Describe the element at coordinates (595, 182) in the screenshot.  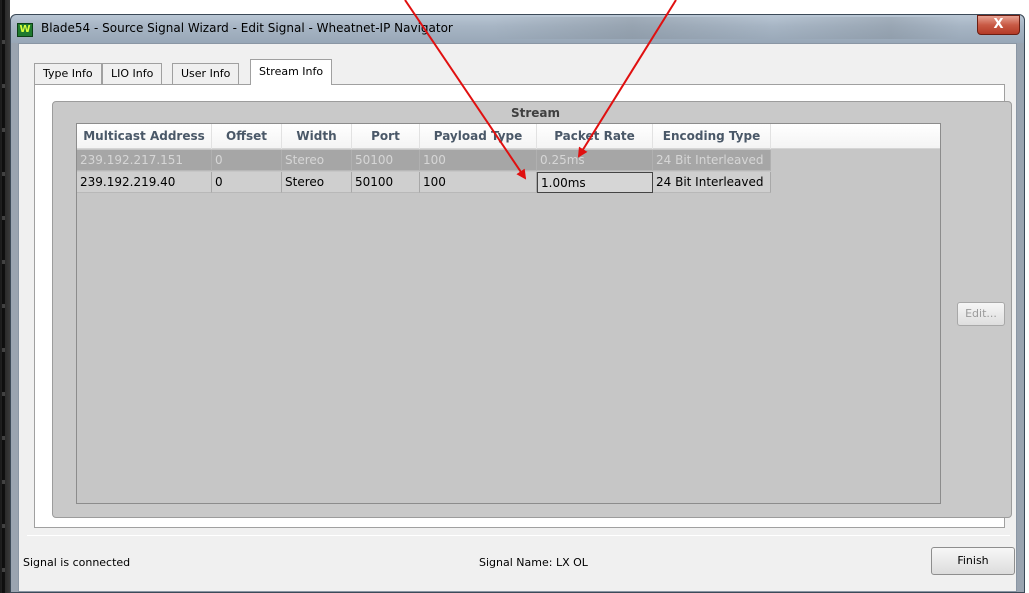
I see `cell-packet-rate: 1.00ms` at that location.